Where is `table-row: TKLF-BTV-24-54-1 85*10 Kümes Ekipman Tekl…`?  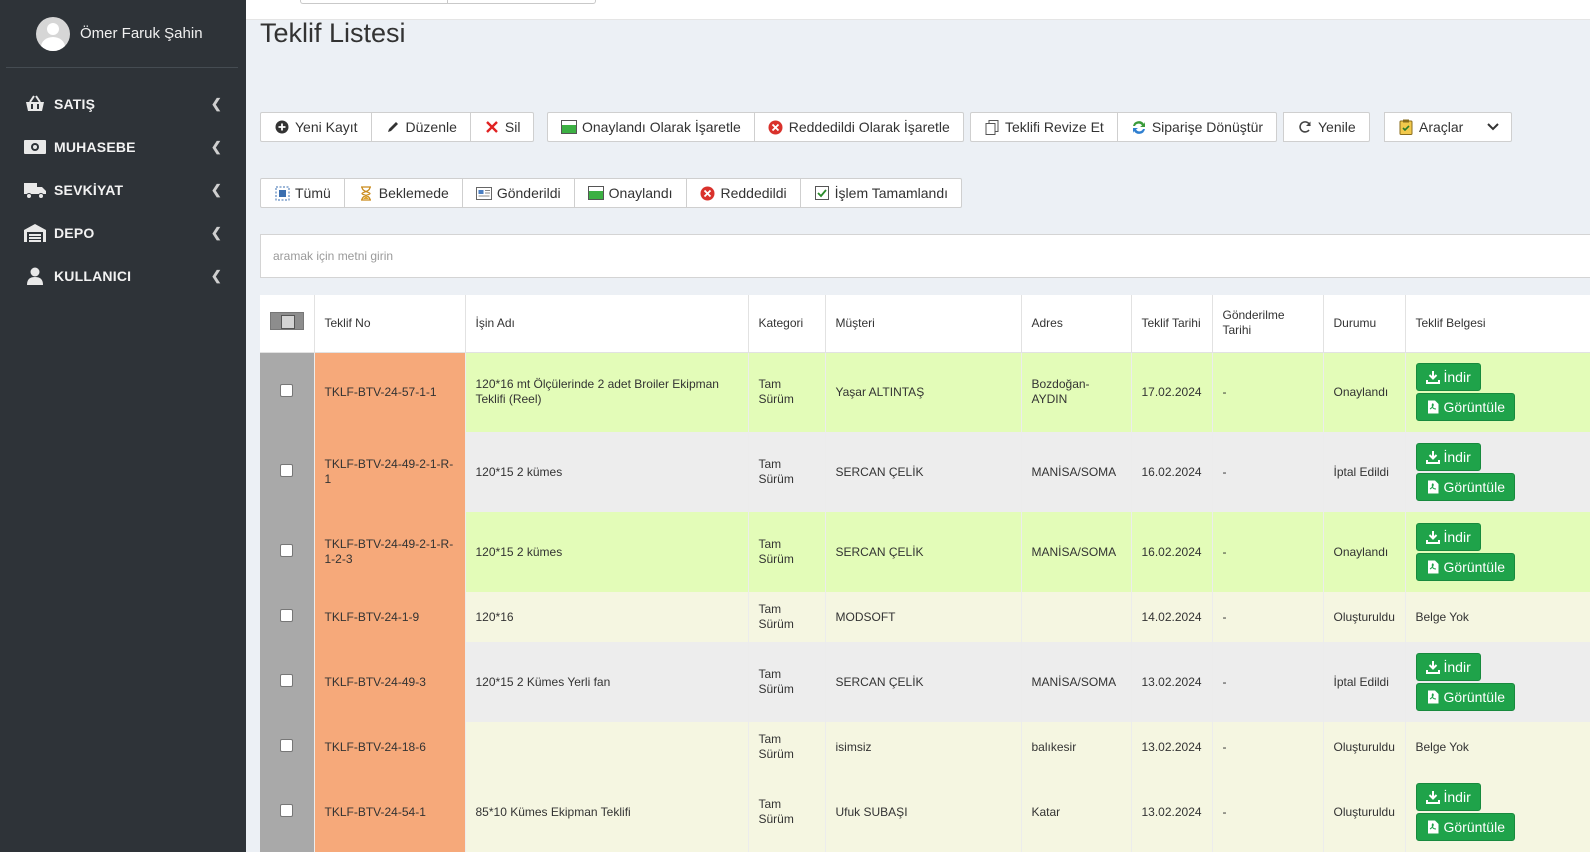 table-row: TKLF-BTV-24-54-1 85*10 Kümes Ekipman Tekl… is located at coordinates (925, 812).